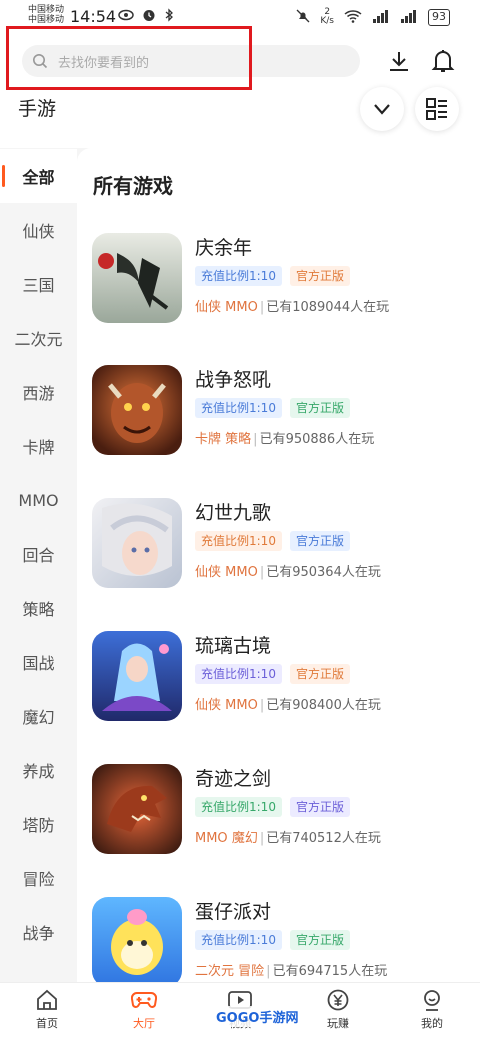 The height and width of the screenshot is (1040, 480). Describe the element at coordinates (224, 248) in the screenshot. I see `game-name: 庆余年` at that location.